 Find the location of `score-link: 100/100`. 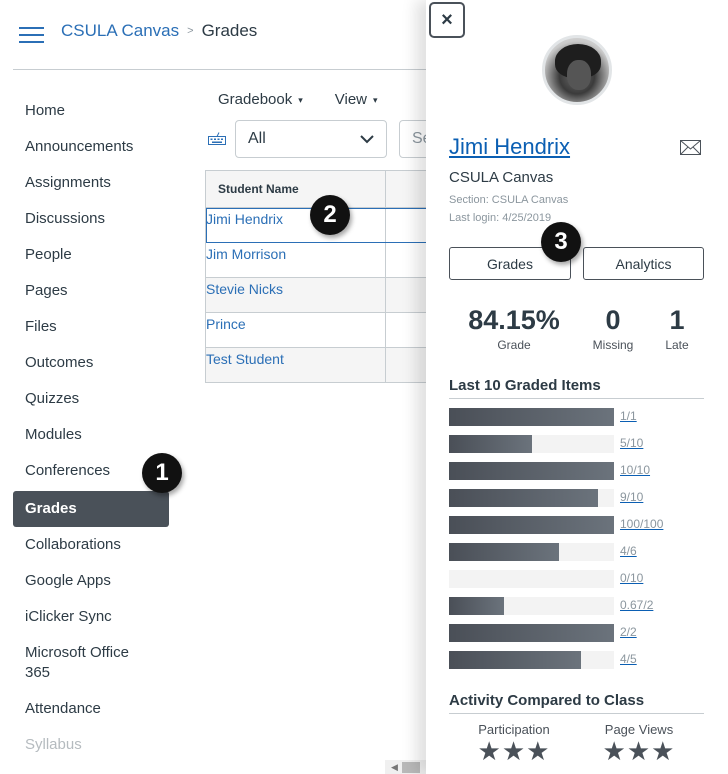

score-link: 100/100 is located at coordinates (641, 524).